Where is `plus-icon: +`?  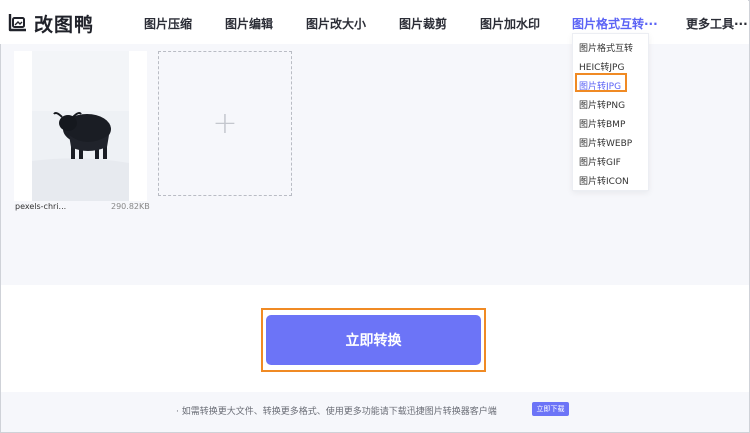 plus-icon: + is located at coordinates (225, 123).